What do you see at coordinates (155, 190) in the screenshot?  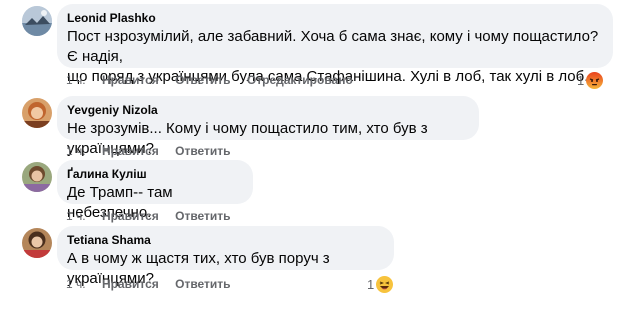 I see `comment-bubble: Ґалина Куліш Де Трамп-- там небезпечно.` at bounding box center [155, 190].